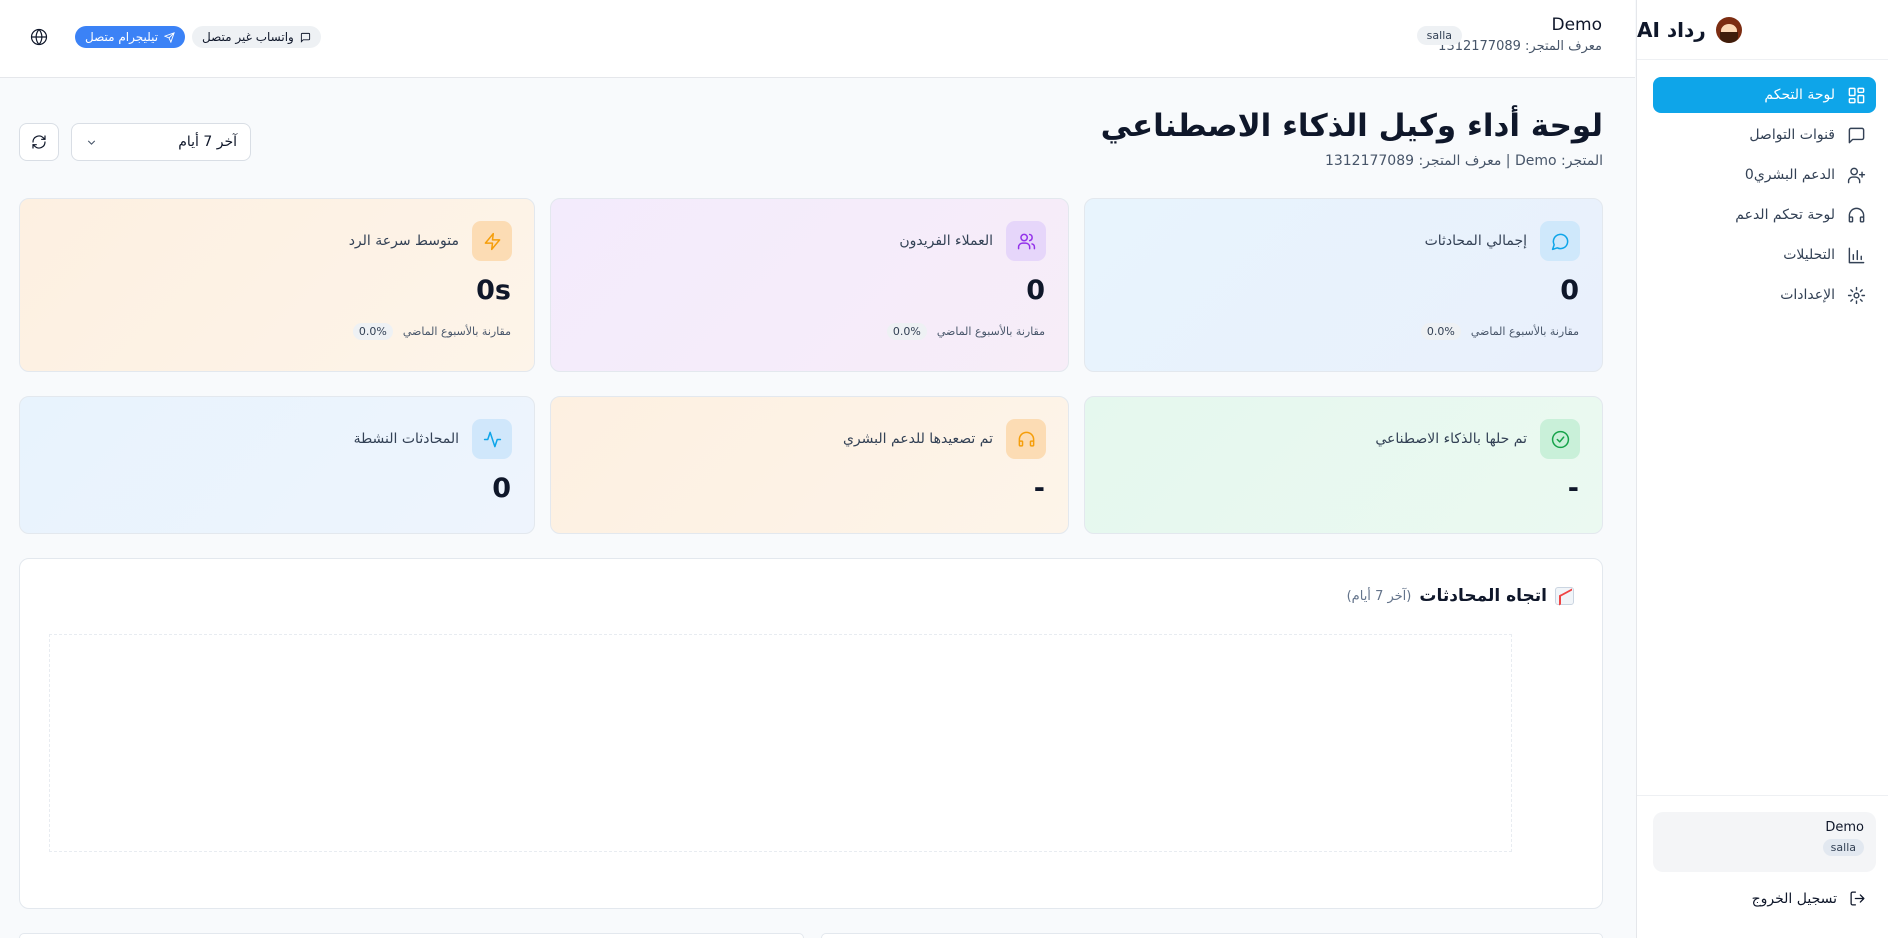  What do you see at coordinates (1520, 34) in the screenshot?
I see `store-info: Demo معرف المتجر: 1312177089` at bounding box center [1520, 34].